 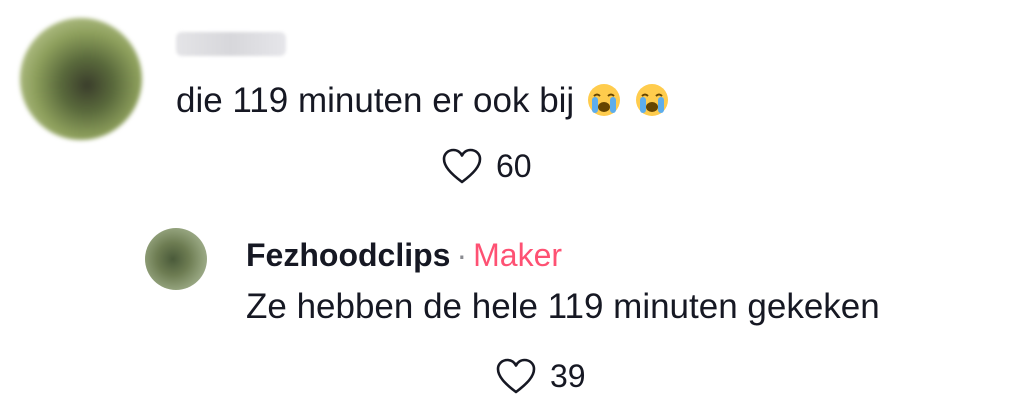 What do you see at coordinates (563, 306) in the screenshot?
I see `reply-text: Ze hebben de hele 119 minuten gekeken` at bounding box center [563, 306].